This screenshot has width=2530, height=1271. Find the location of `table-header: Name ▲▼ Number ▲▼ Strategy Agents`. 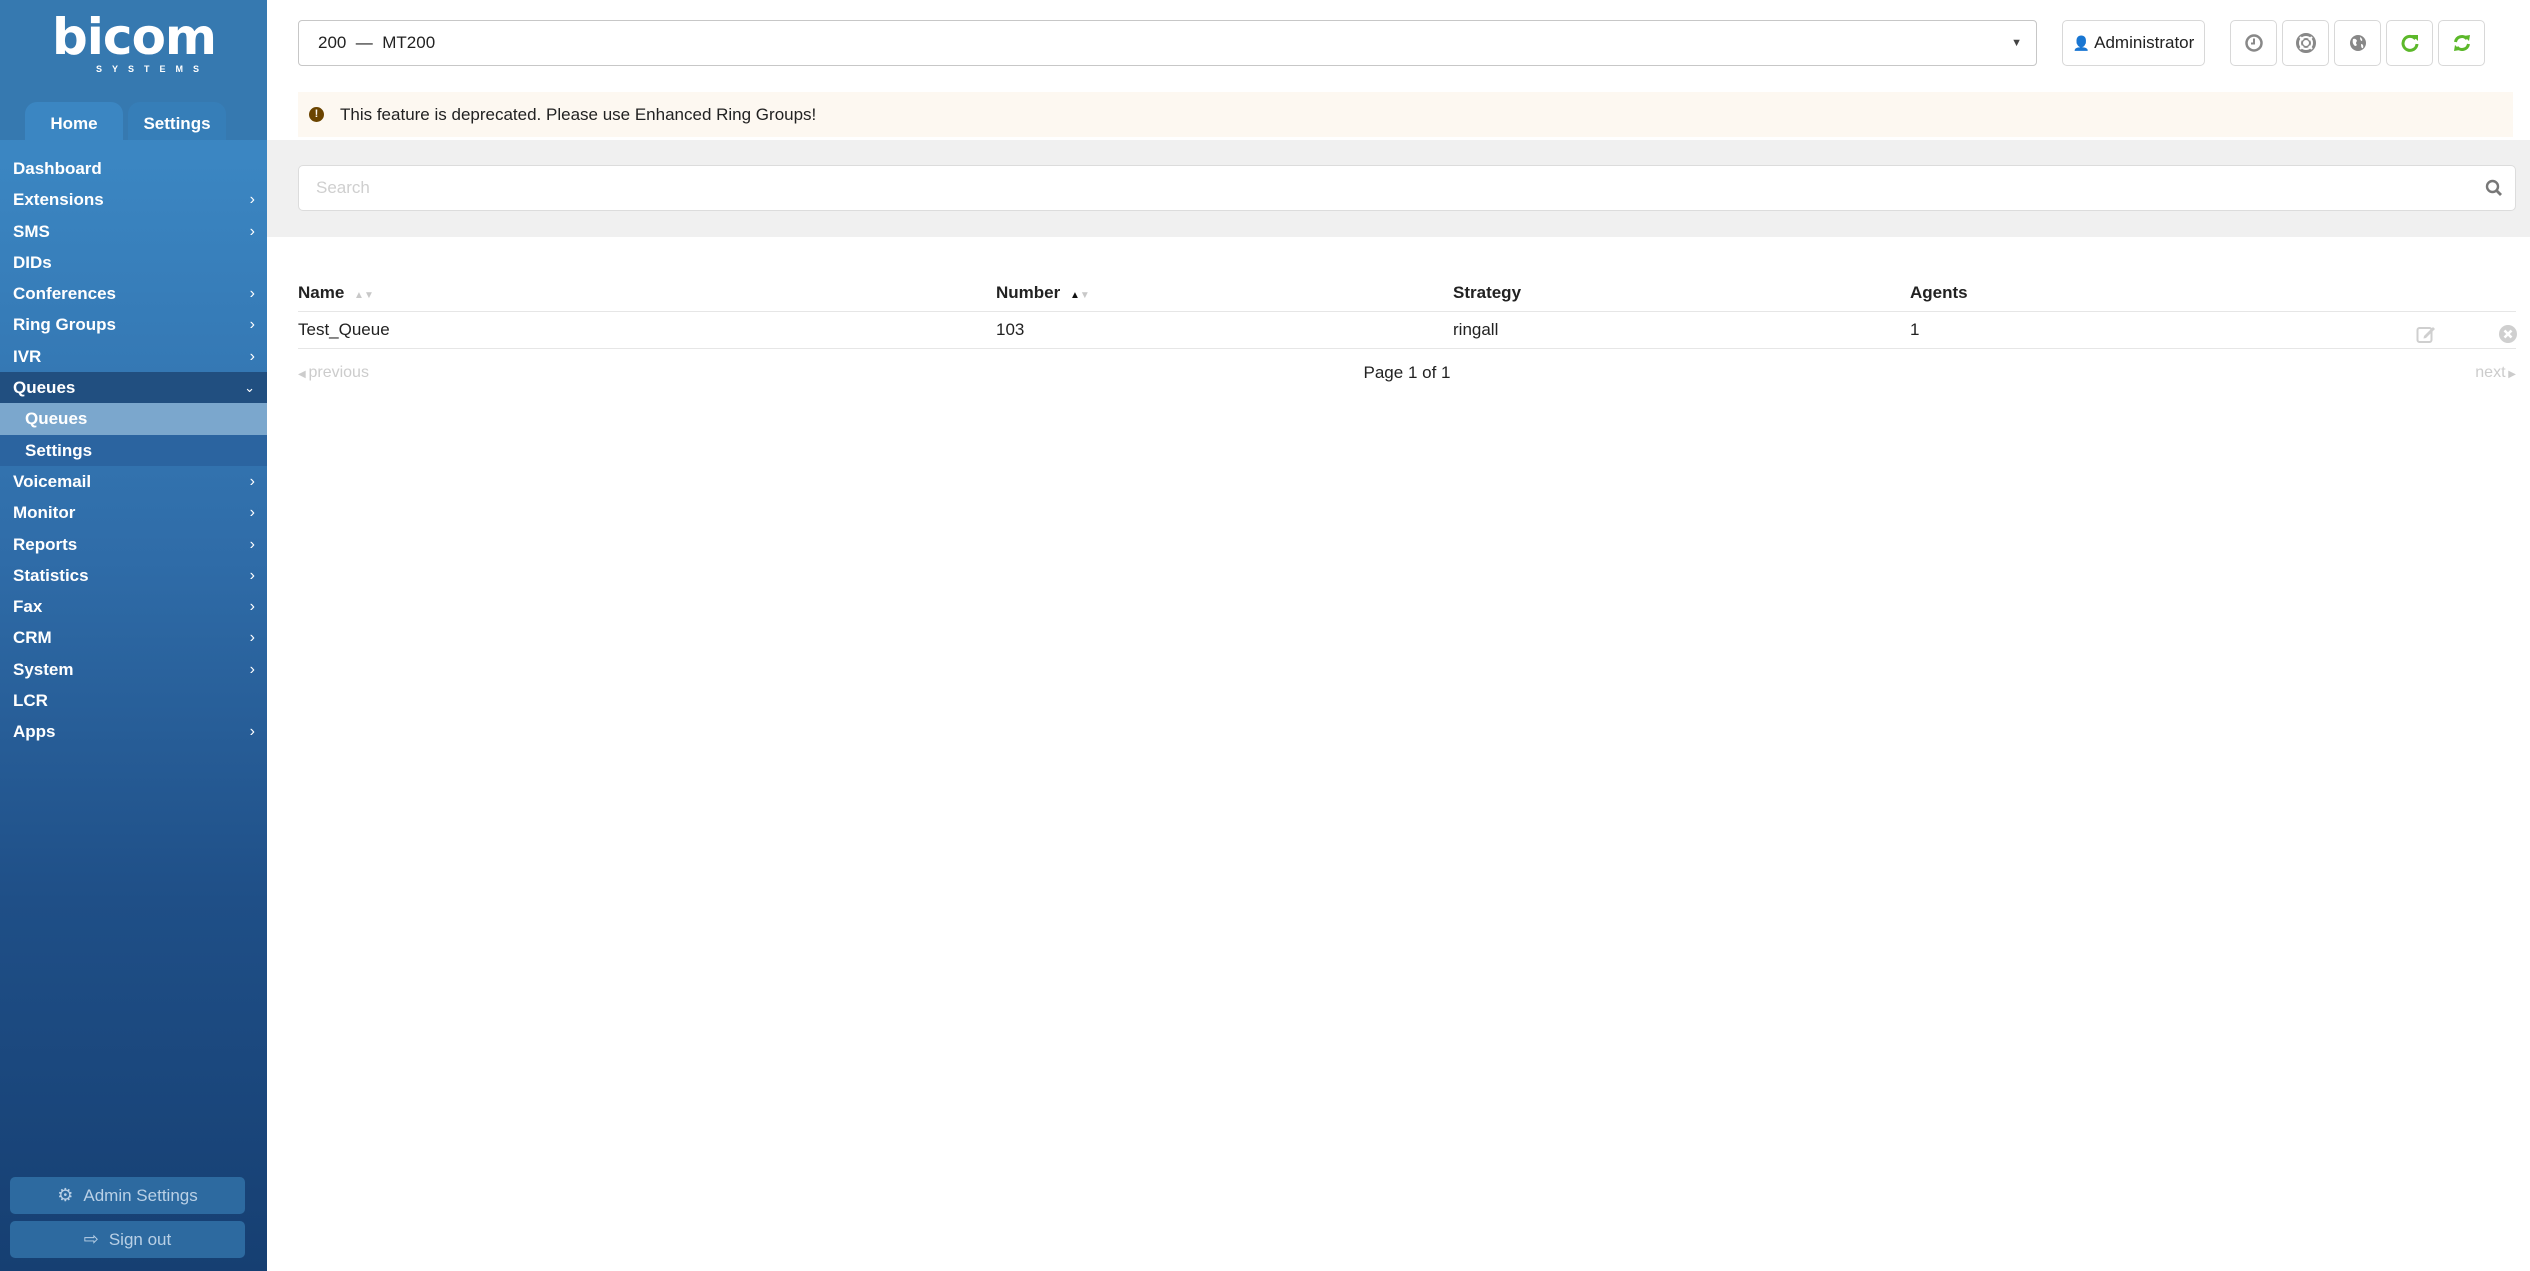

table-header: Name ▲▼ Number ▲▼ Strategy Agents is located at coordinates (1407, 293).